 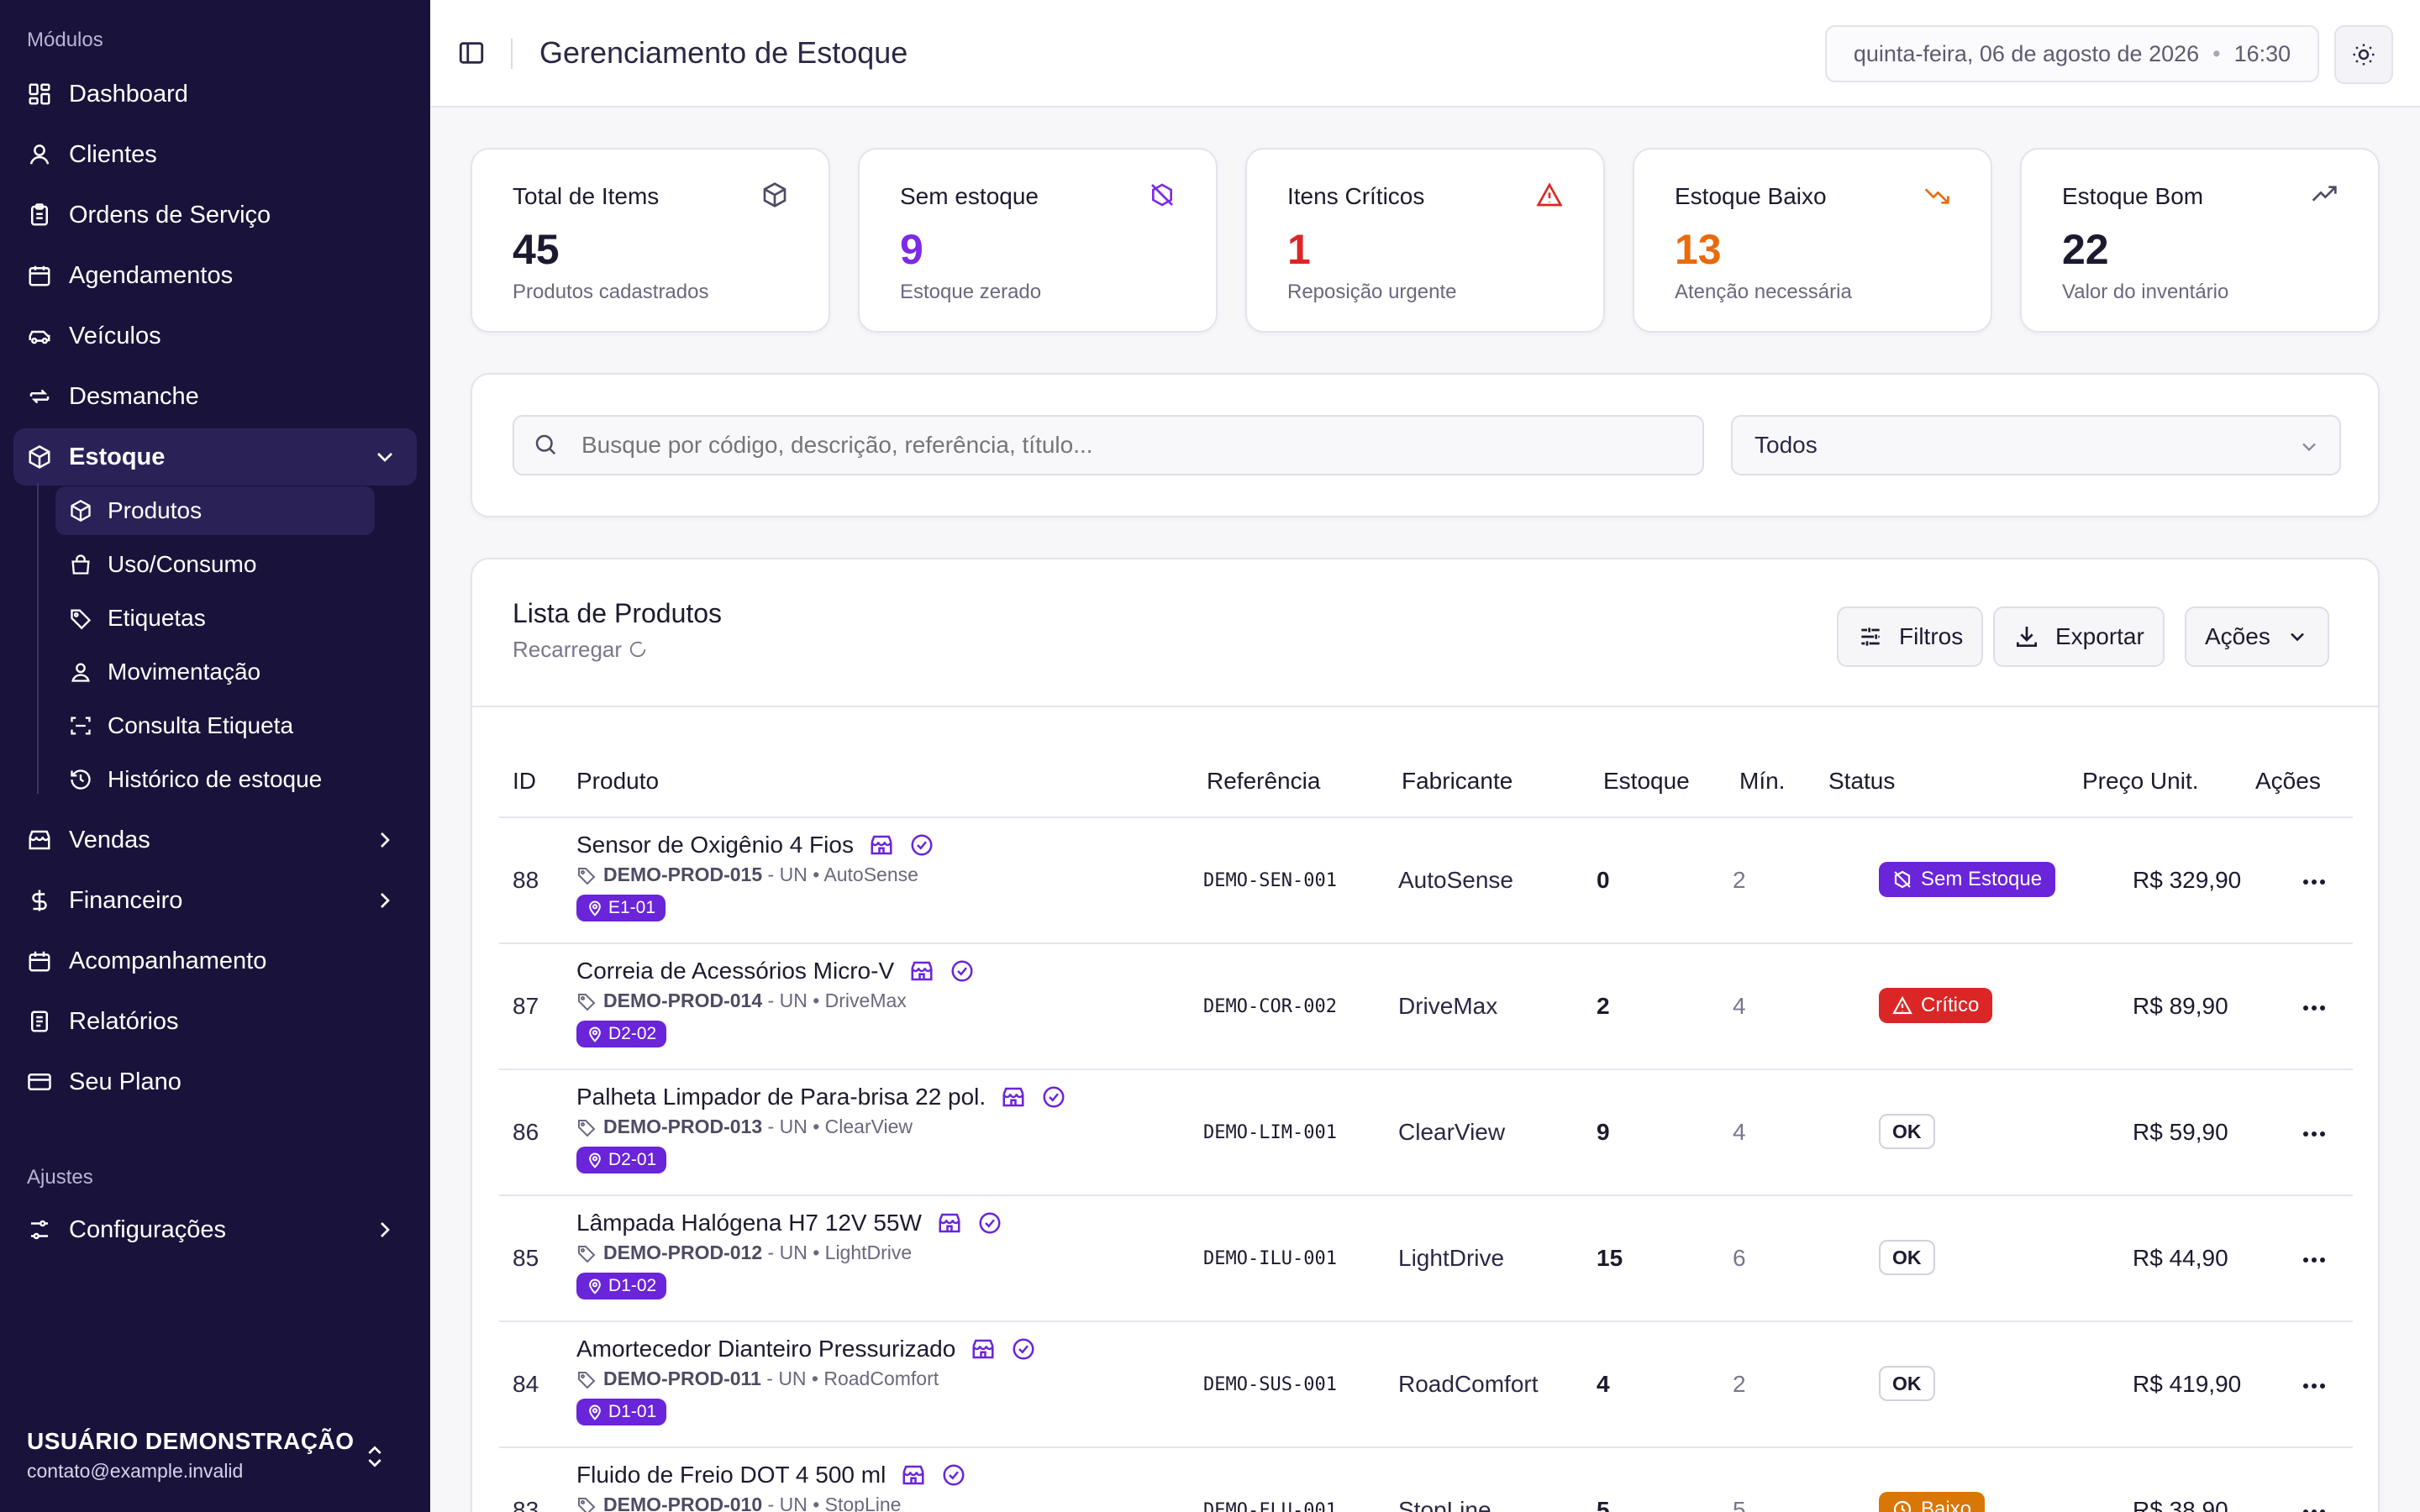 What do you see at coordinates (39, 154) in the screenshot?
I see `user-icon` at bounding box center [39, 154].